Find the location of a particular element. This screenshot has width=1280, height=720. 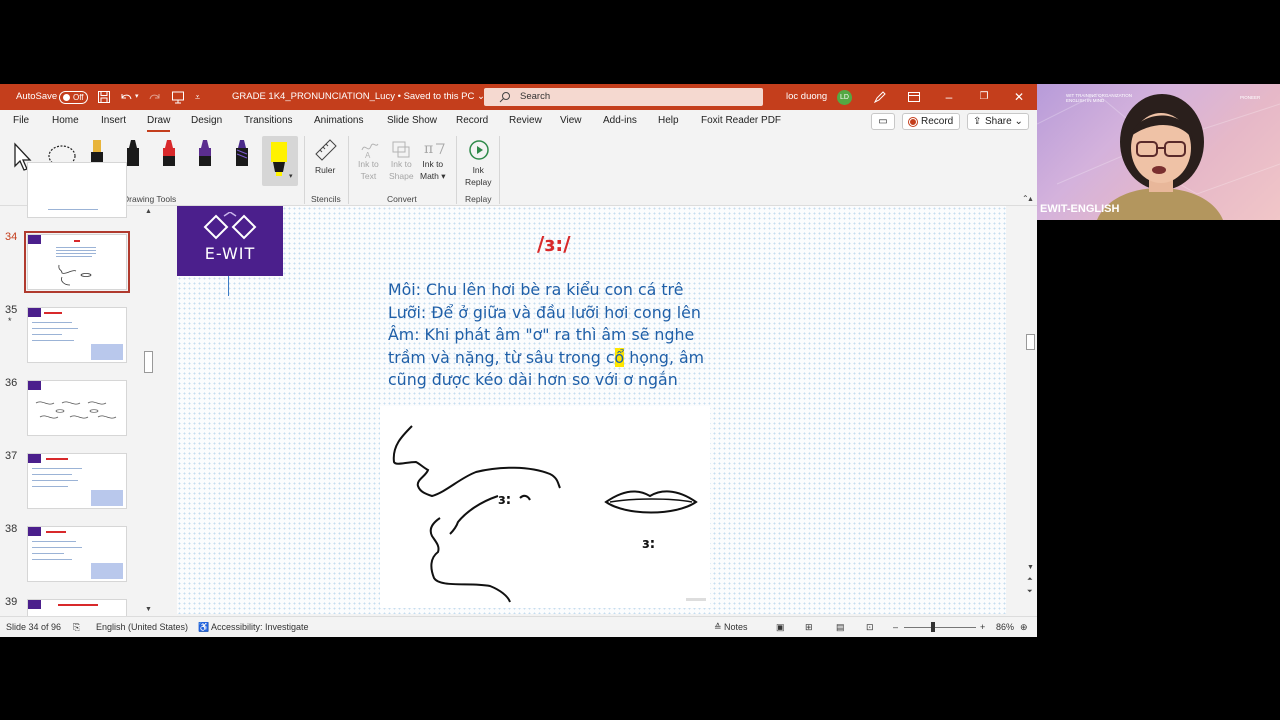

ink-to-math-label: Ink to Math ▾ is located at coordinates (433, 170).